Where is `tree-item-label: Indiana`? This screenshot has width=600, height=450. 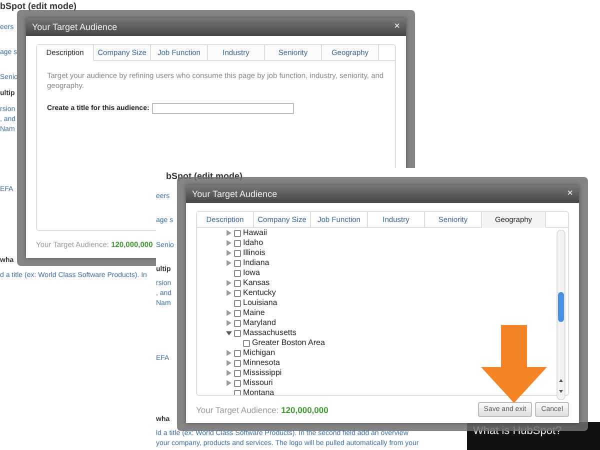 tree-item-label: Indiana is located at coordinates (256, 263).